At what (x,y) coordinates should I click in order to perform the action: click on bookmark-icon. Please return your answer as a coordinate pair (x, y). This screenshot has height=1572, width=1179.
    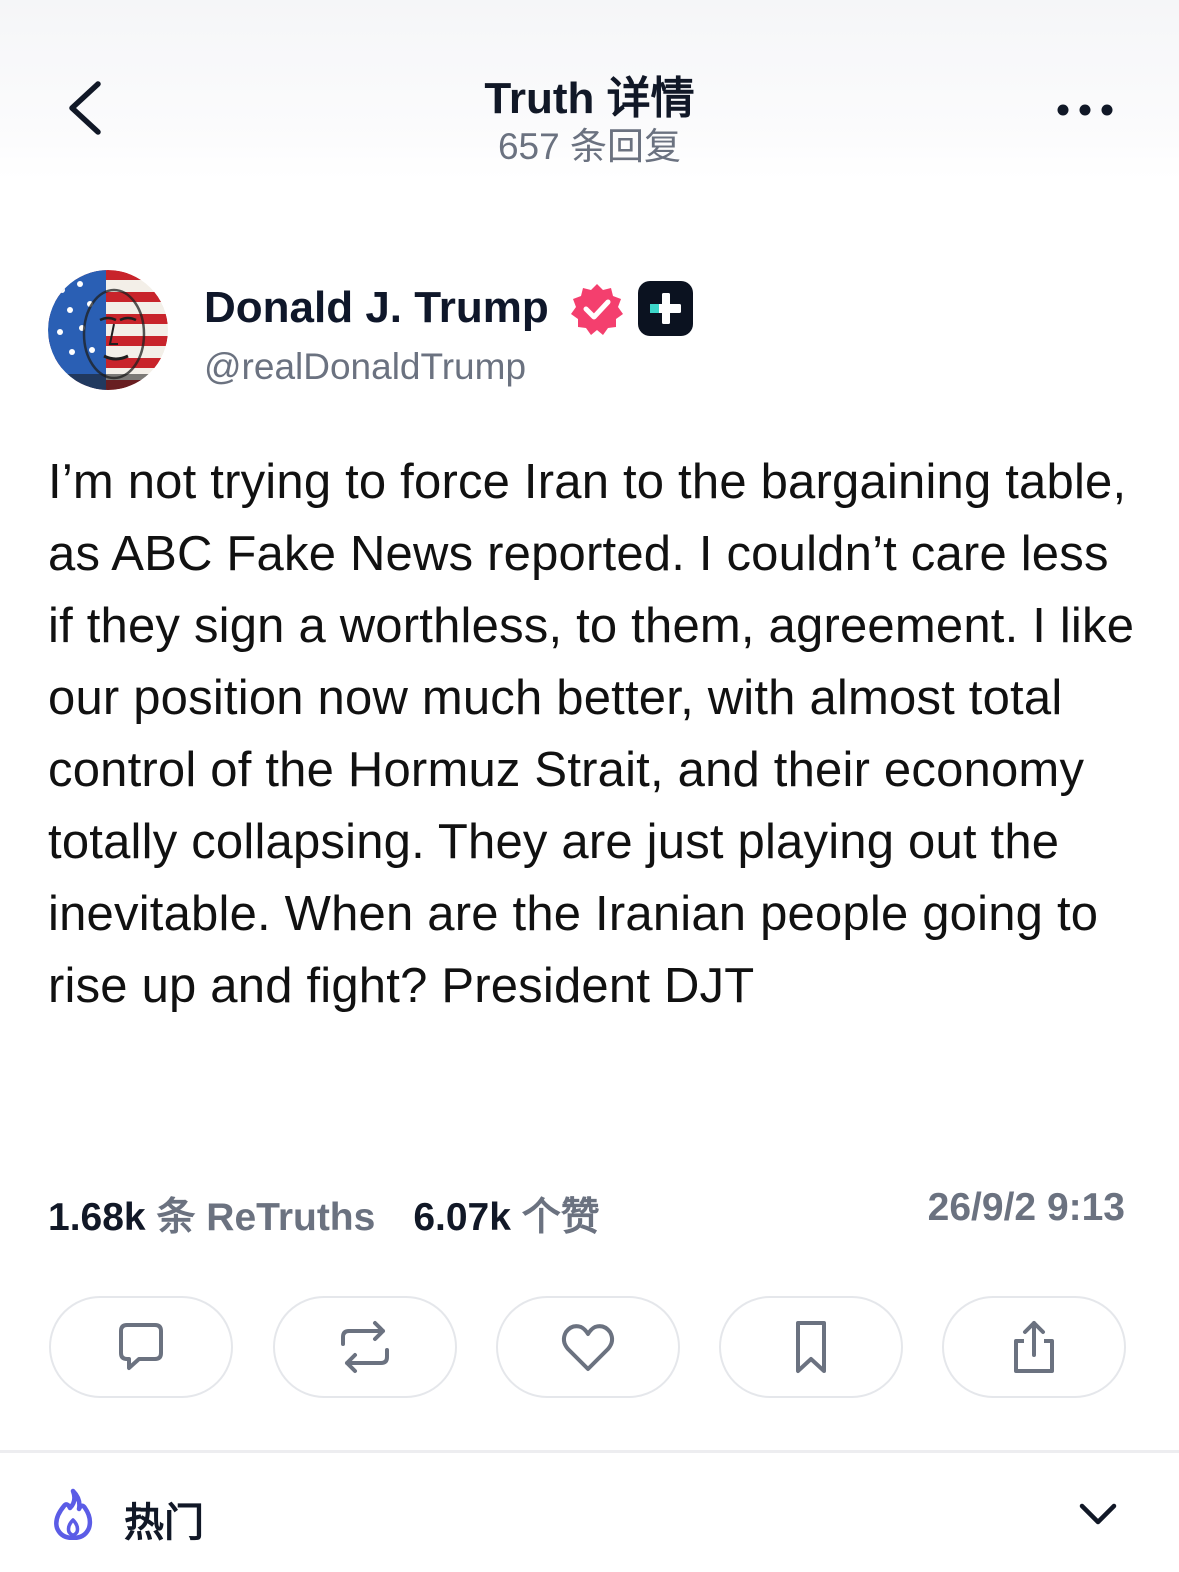
    Looking at the image, I should click on (811, 1347).